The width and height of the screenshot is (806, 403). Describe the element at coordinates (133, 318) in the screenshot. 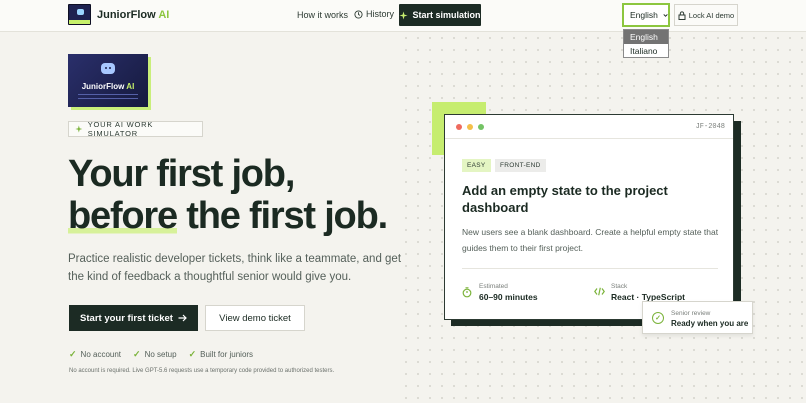

I see `start-first-ticket-button: Start your first ticket` at that location.